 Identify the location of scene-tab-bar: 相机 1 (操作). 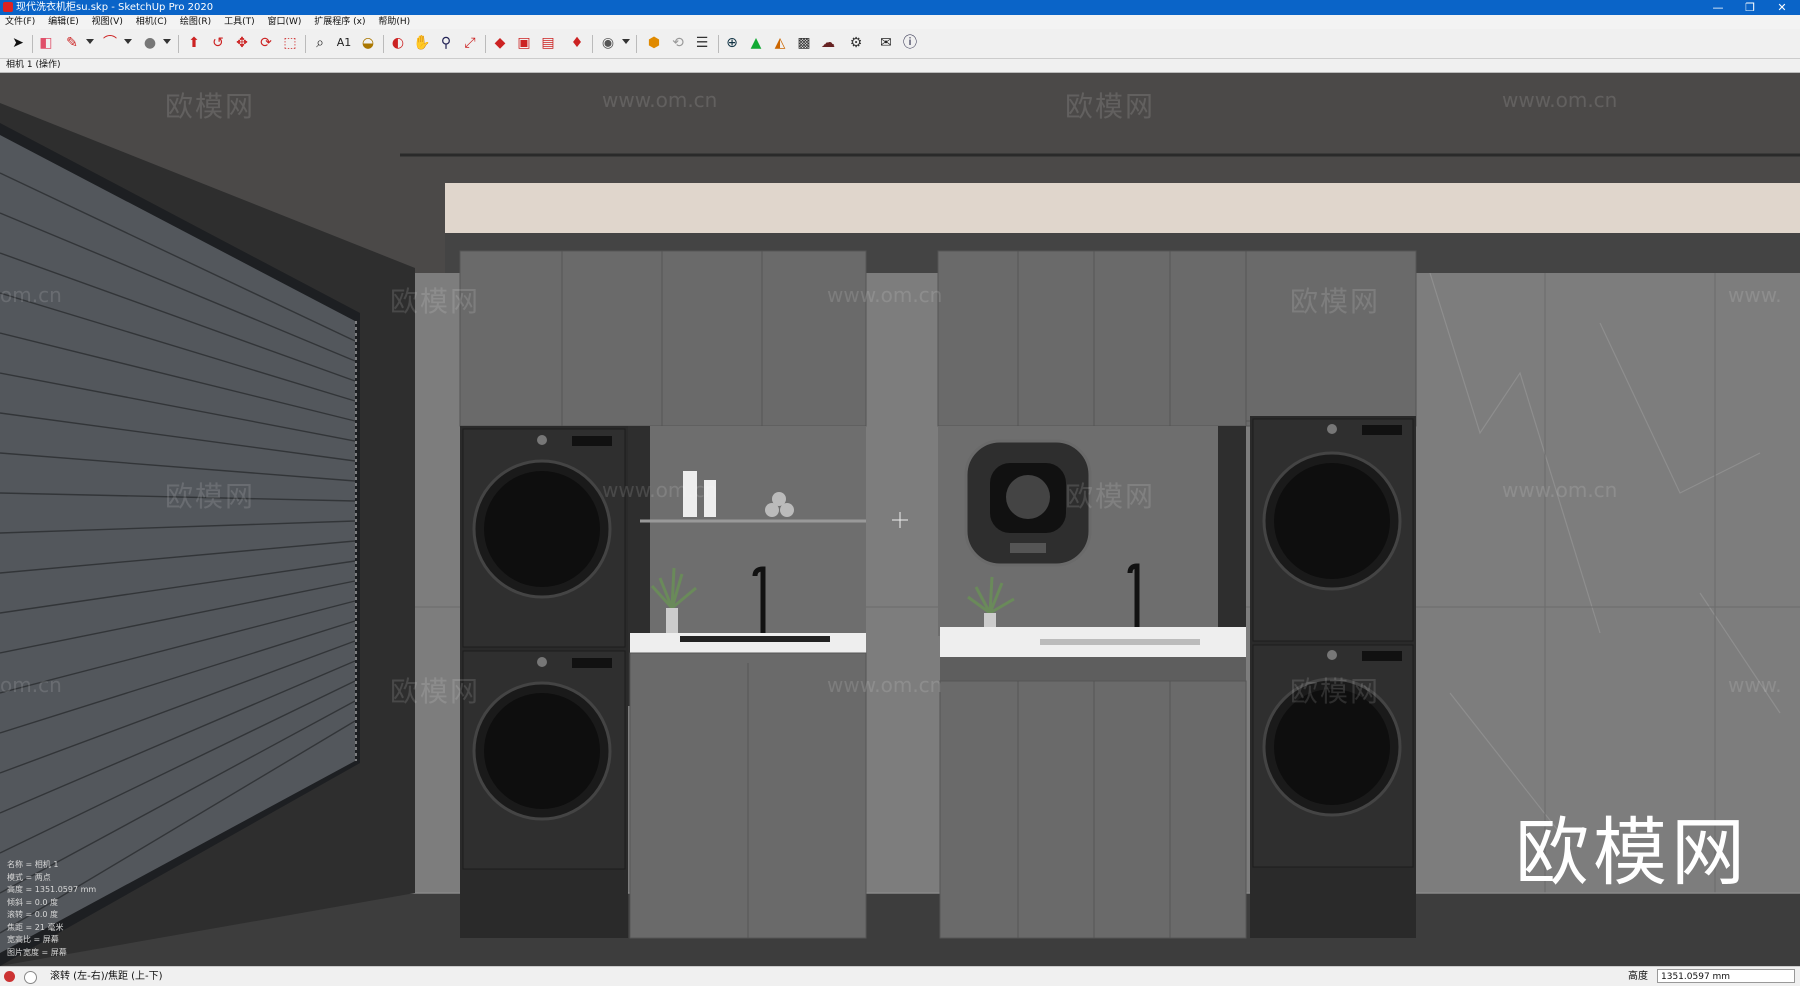
(900, 66).